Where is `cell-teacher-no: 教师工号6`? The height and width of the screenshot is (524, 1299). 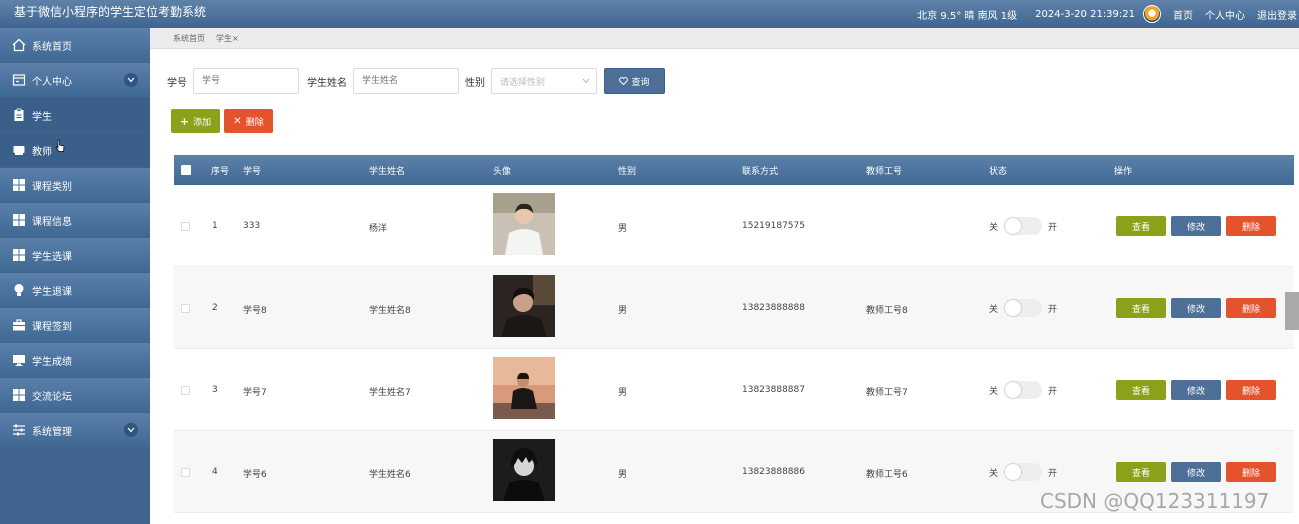
cell-teacher-no: 教师工号6 is located at coordinates (887, 475).